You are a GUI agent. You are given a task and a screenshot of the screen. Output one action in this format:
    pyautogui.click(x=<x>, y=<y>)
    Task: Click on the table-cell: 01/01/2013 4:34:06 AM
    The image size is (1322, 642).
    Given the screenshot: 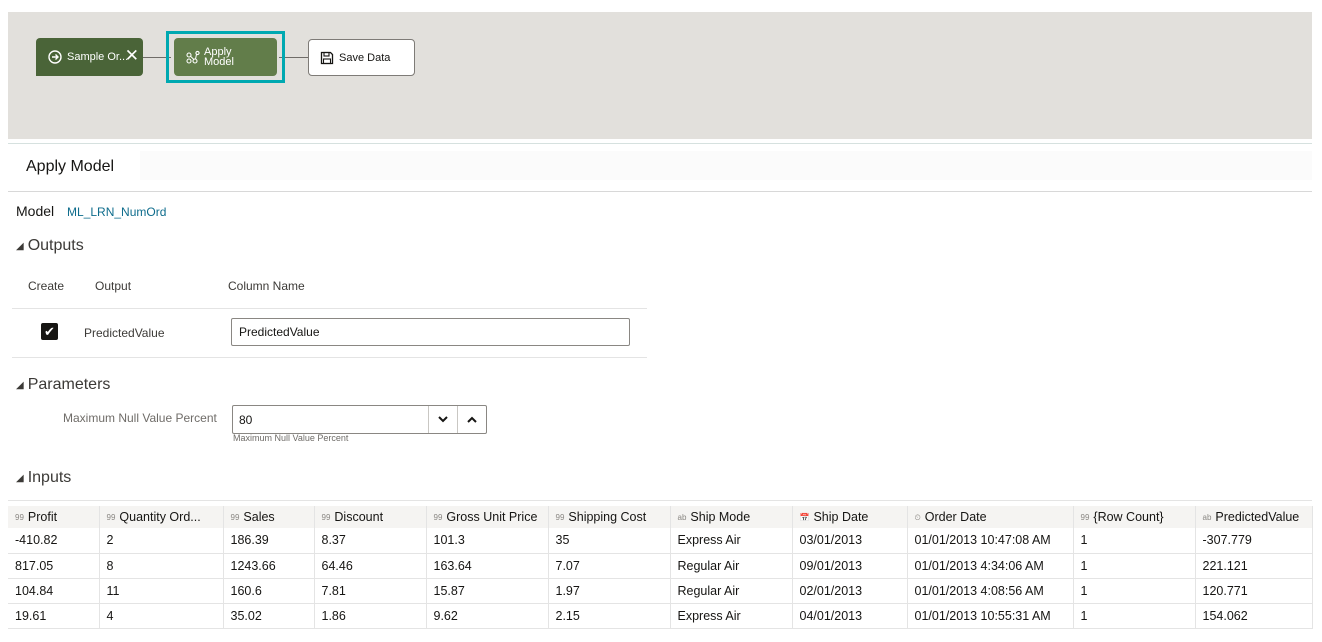 What is the action you would take?
    pyautogui.click(x=990, y=566)
    